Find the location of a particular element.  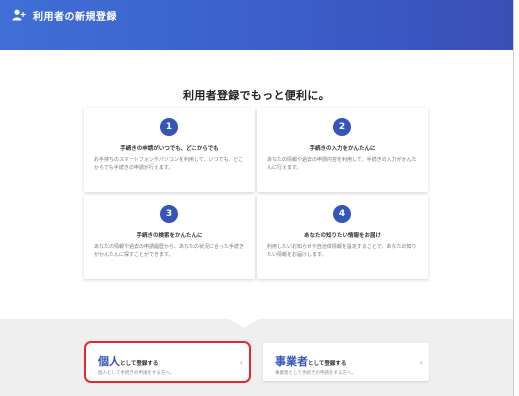

header-bar: 利用者の新規登録 is located at coordinates (256, 25).